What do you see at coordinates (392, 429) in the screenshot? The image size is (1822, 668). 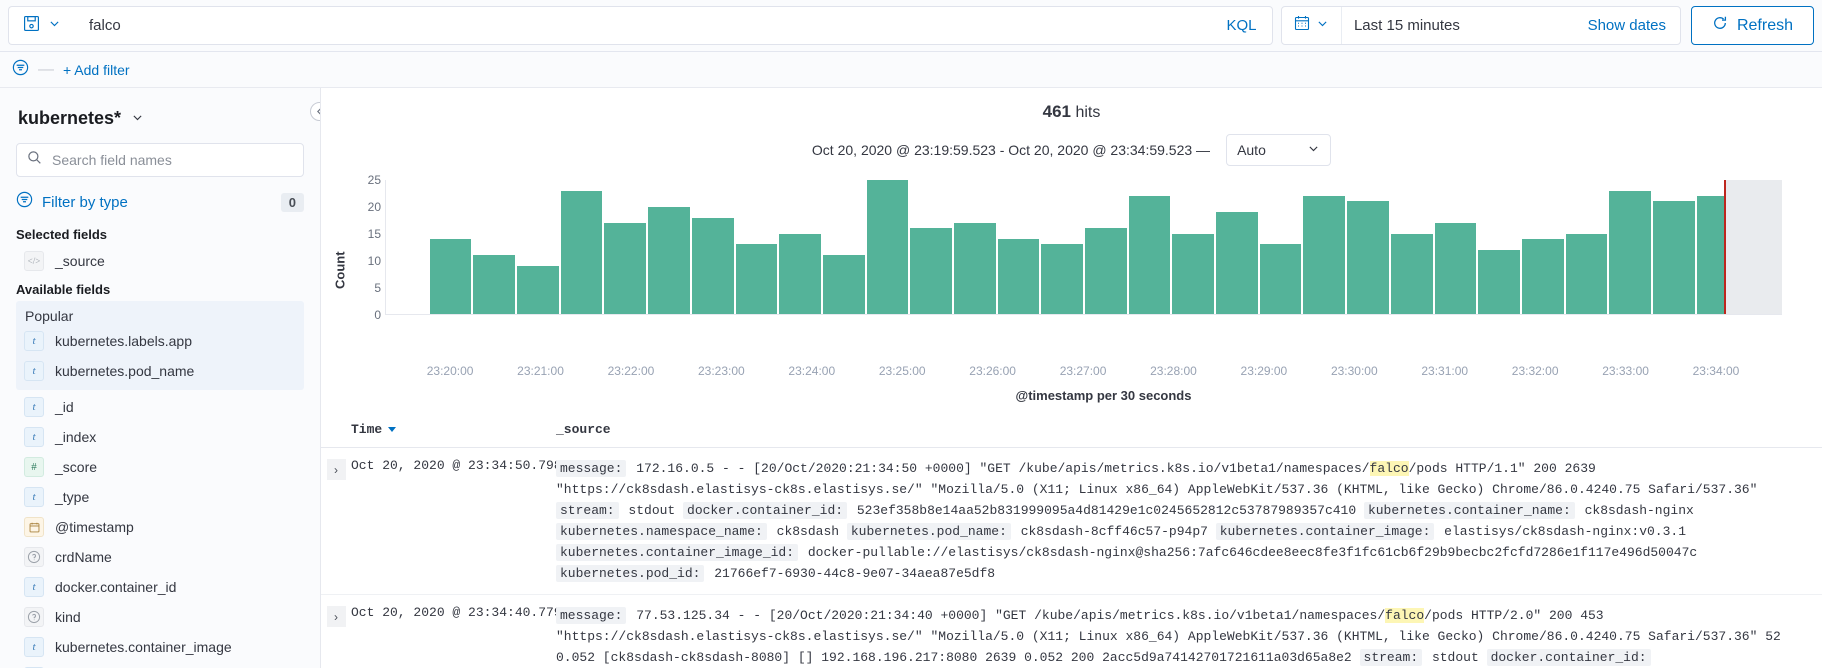 I see `caret-down-icon` at bounding box center [392, 429].